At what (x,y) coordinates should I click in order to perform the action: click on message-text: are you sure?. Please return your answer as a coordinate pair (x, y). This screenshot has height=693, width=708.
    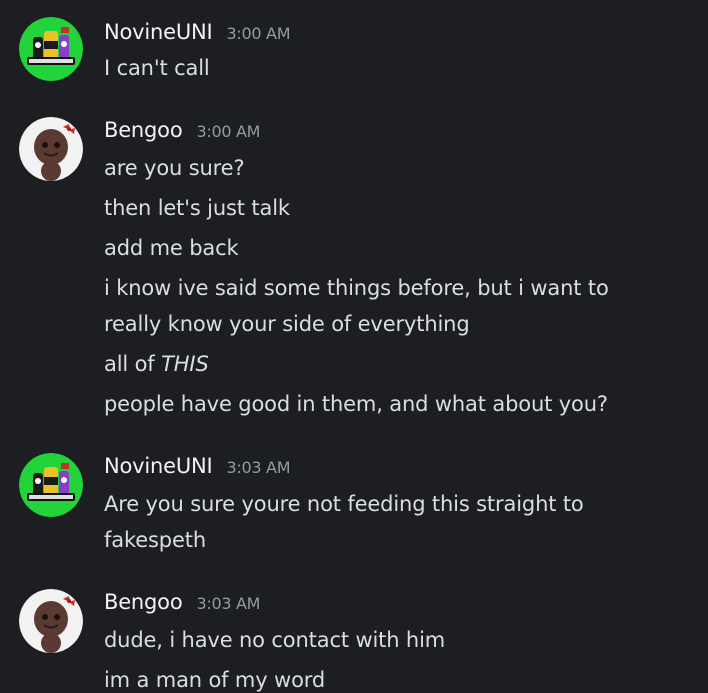
    Looking at the image, I should click on (174, 168).